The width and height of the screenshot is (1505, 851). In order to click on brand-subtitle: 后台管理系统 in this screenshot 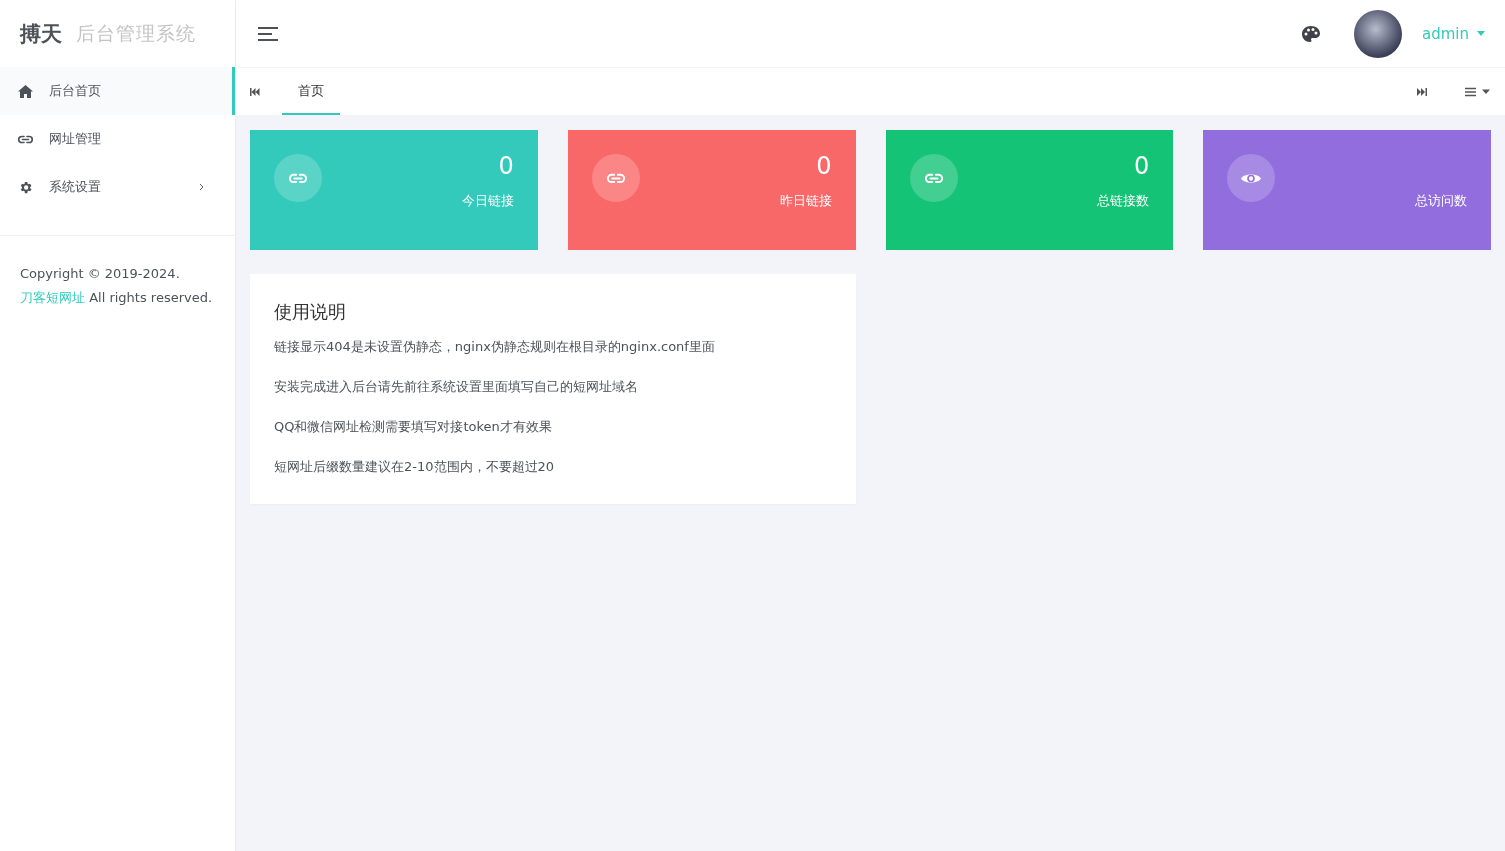, I will do `click(136, 33)`.